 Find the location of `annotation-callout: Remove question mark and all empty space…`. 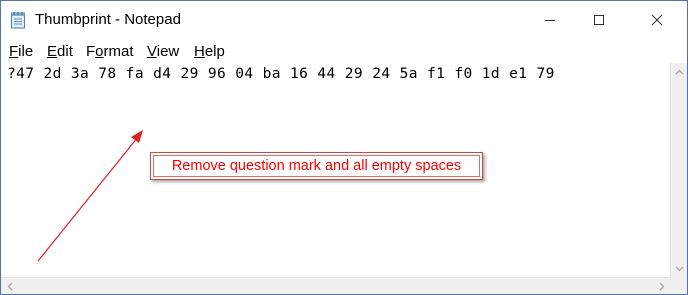

annotation-callout: Remove question mark and all empty space… is located at coordinates (316, 166).